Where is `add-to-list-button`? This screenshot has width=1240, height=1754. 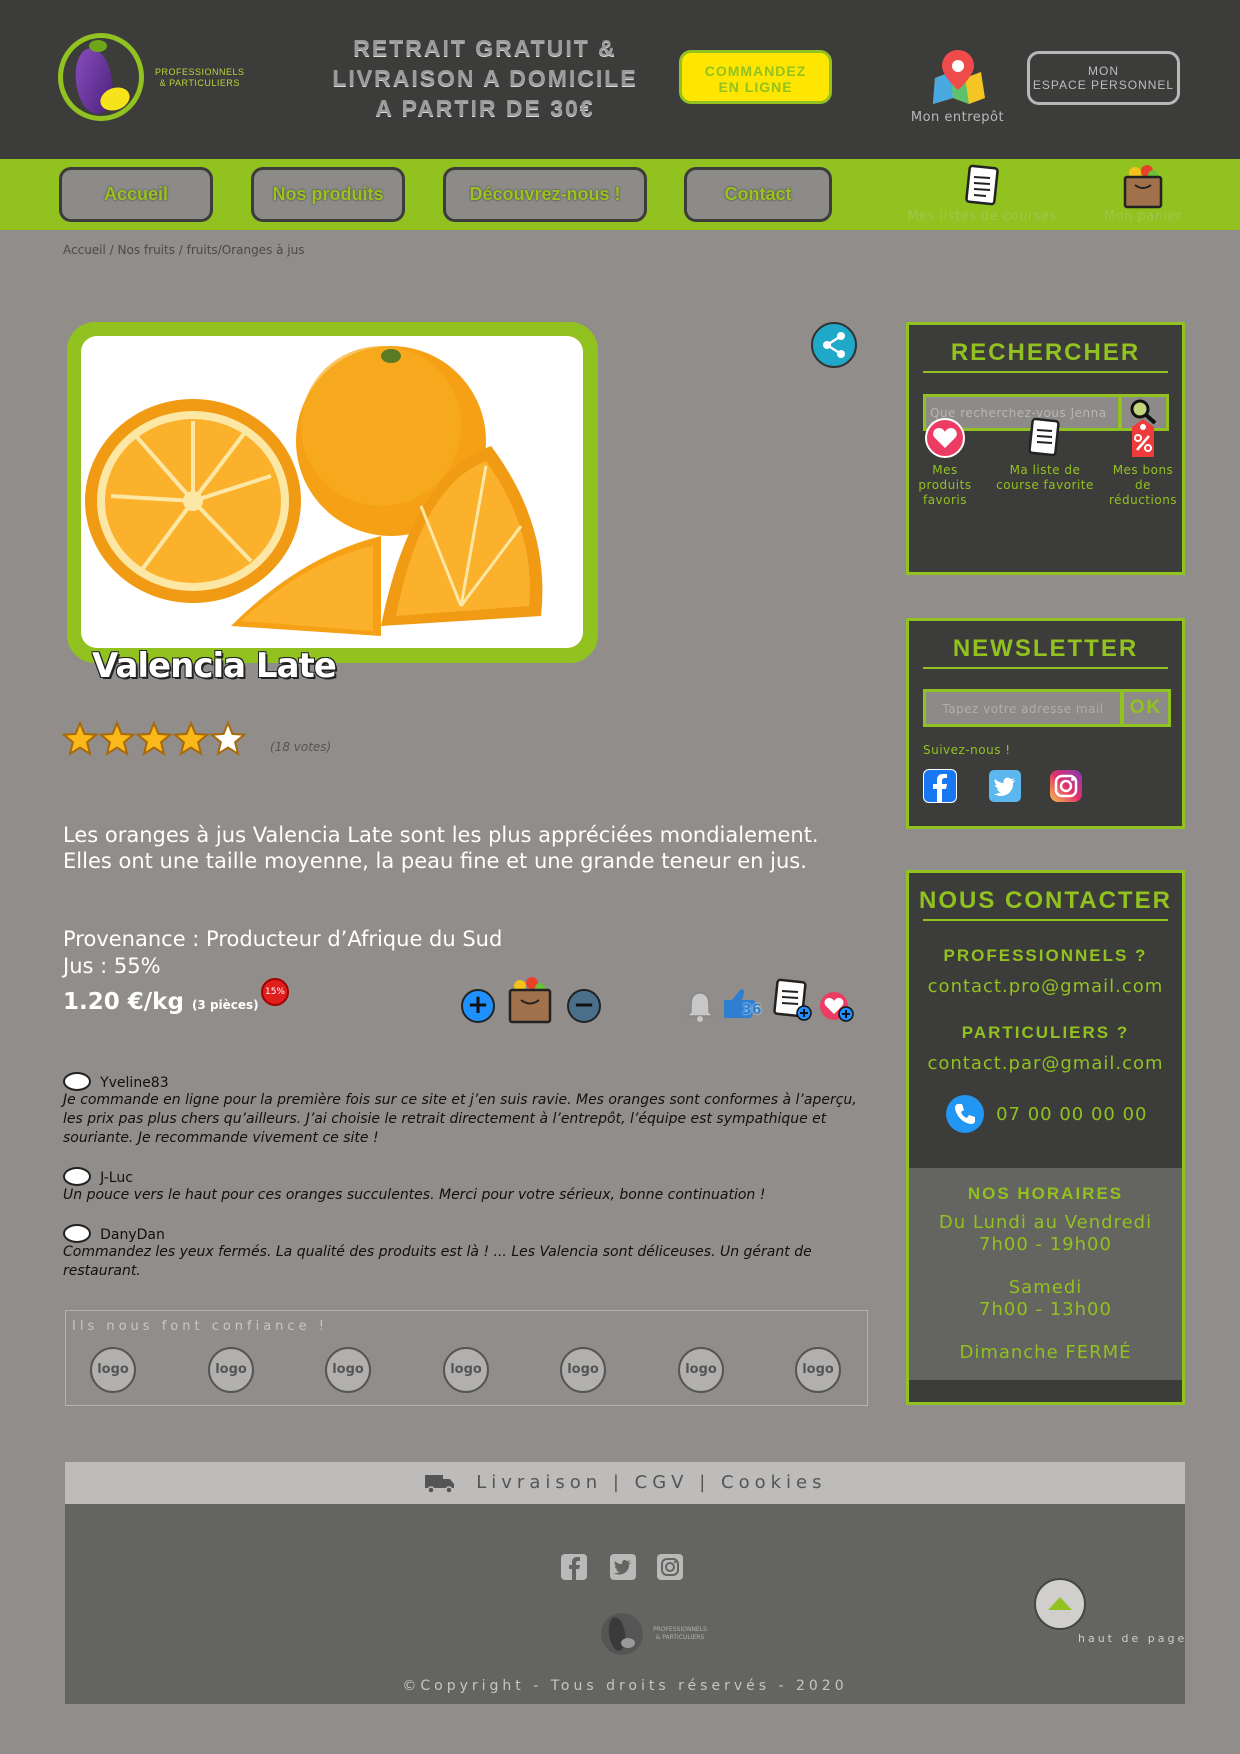 add-to-list-button is located at coordinates (792, 1002).